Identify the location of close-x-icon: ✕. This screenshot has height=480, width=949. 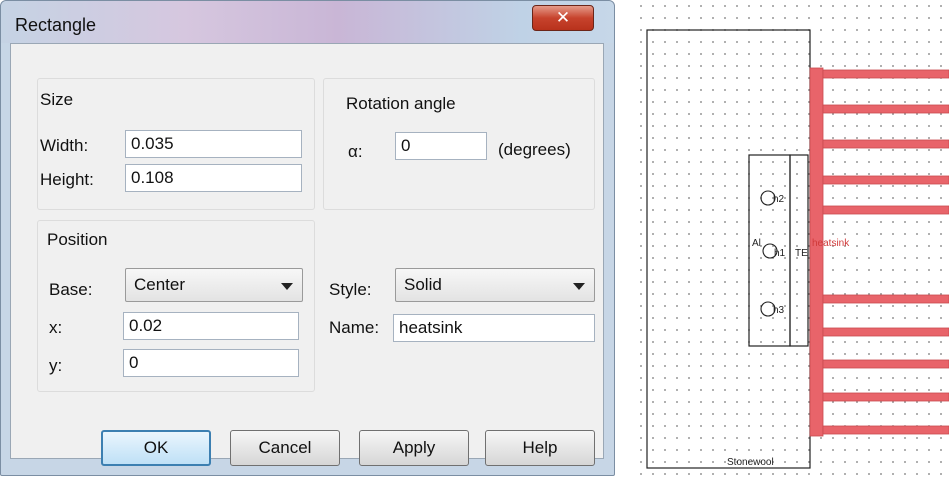
(563, 17).